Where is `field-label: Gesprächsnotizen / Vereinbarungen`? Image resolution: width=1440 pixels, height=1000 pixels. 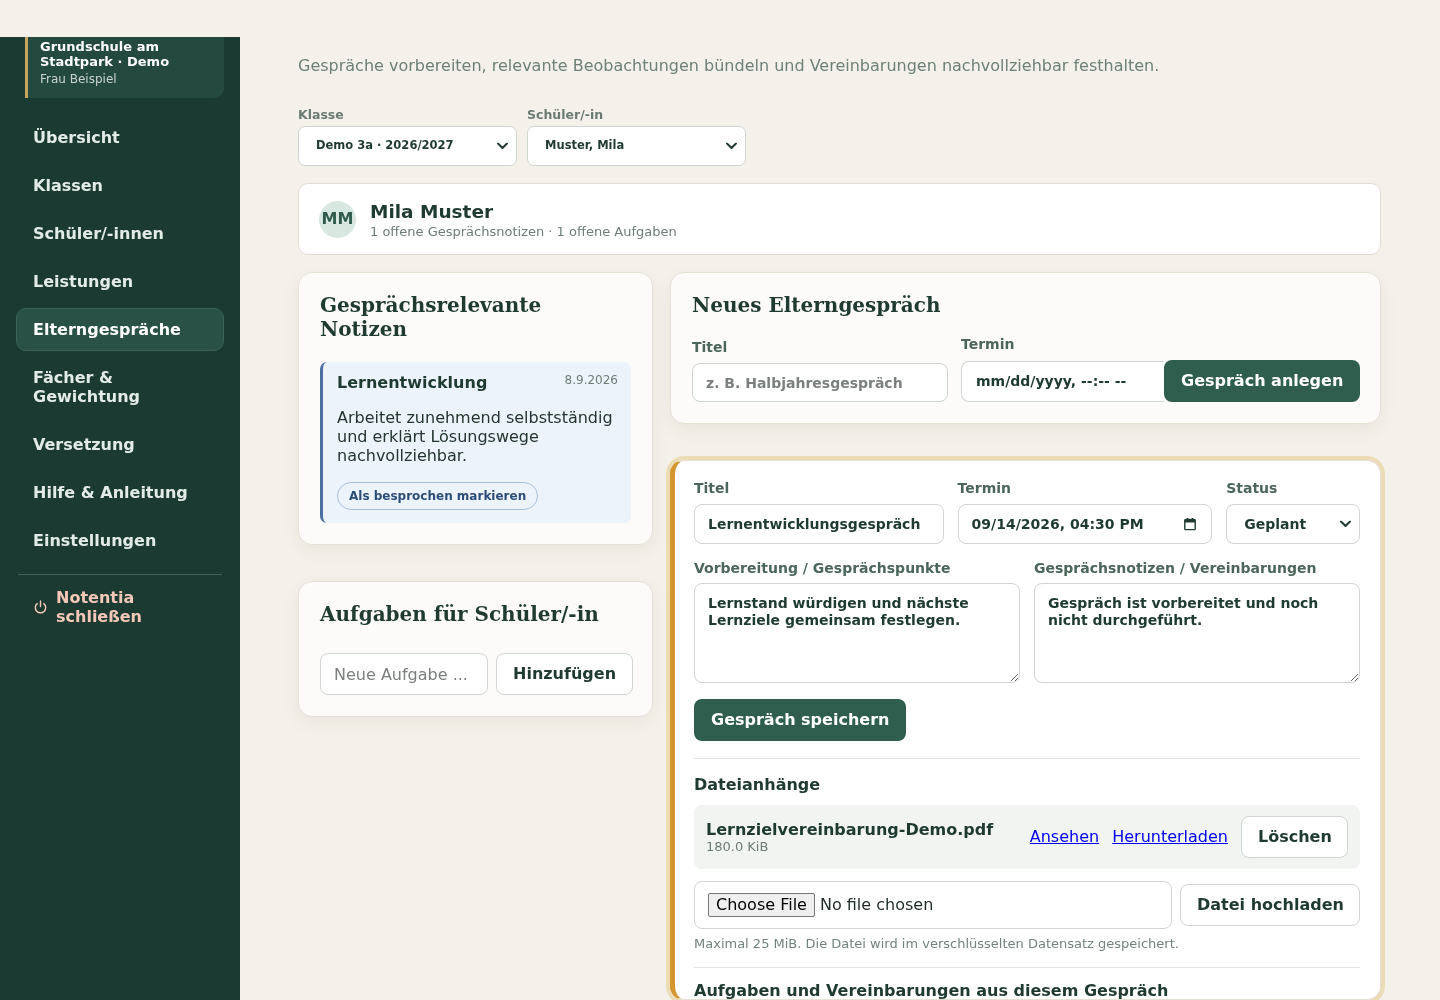 field-label: Gesprächsnotizen / Vereinbarungen is located at coordinates (1176, 568).